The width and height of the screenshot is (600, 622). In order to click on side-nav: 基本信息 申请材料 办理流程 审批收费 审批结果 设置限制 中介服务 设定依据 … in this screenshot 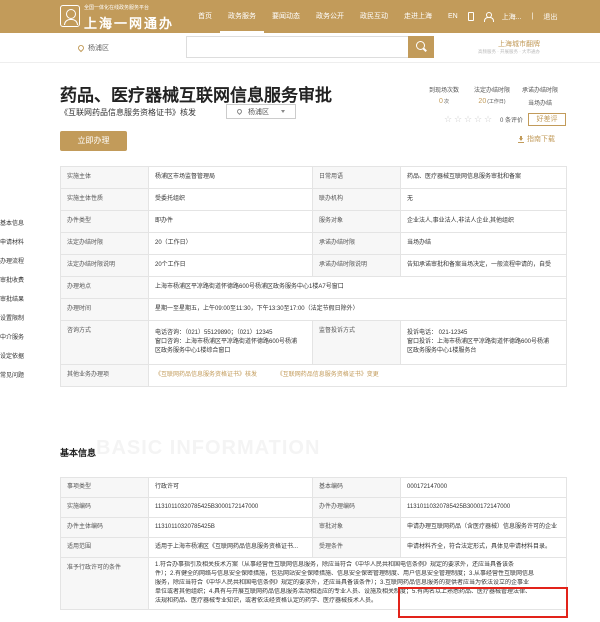, I will do `click(12, 303)`.